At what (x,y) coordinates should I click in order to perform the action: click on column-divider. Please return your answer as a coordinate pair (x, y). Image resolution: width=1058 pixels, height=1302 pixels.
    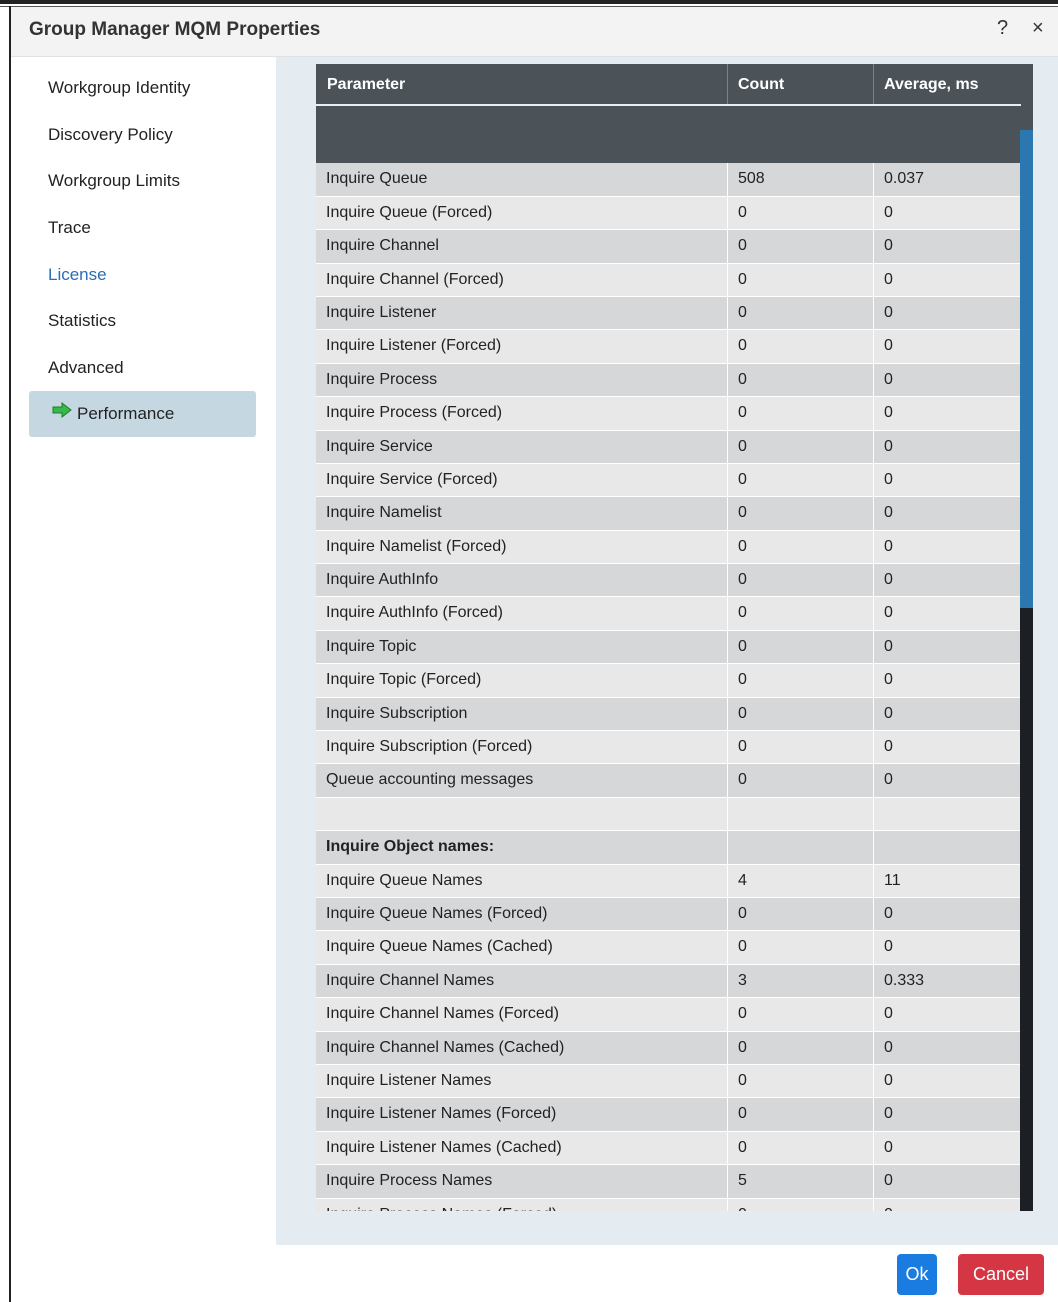
    Looking at the image, I should click on (727, 84).